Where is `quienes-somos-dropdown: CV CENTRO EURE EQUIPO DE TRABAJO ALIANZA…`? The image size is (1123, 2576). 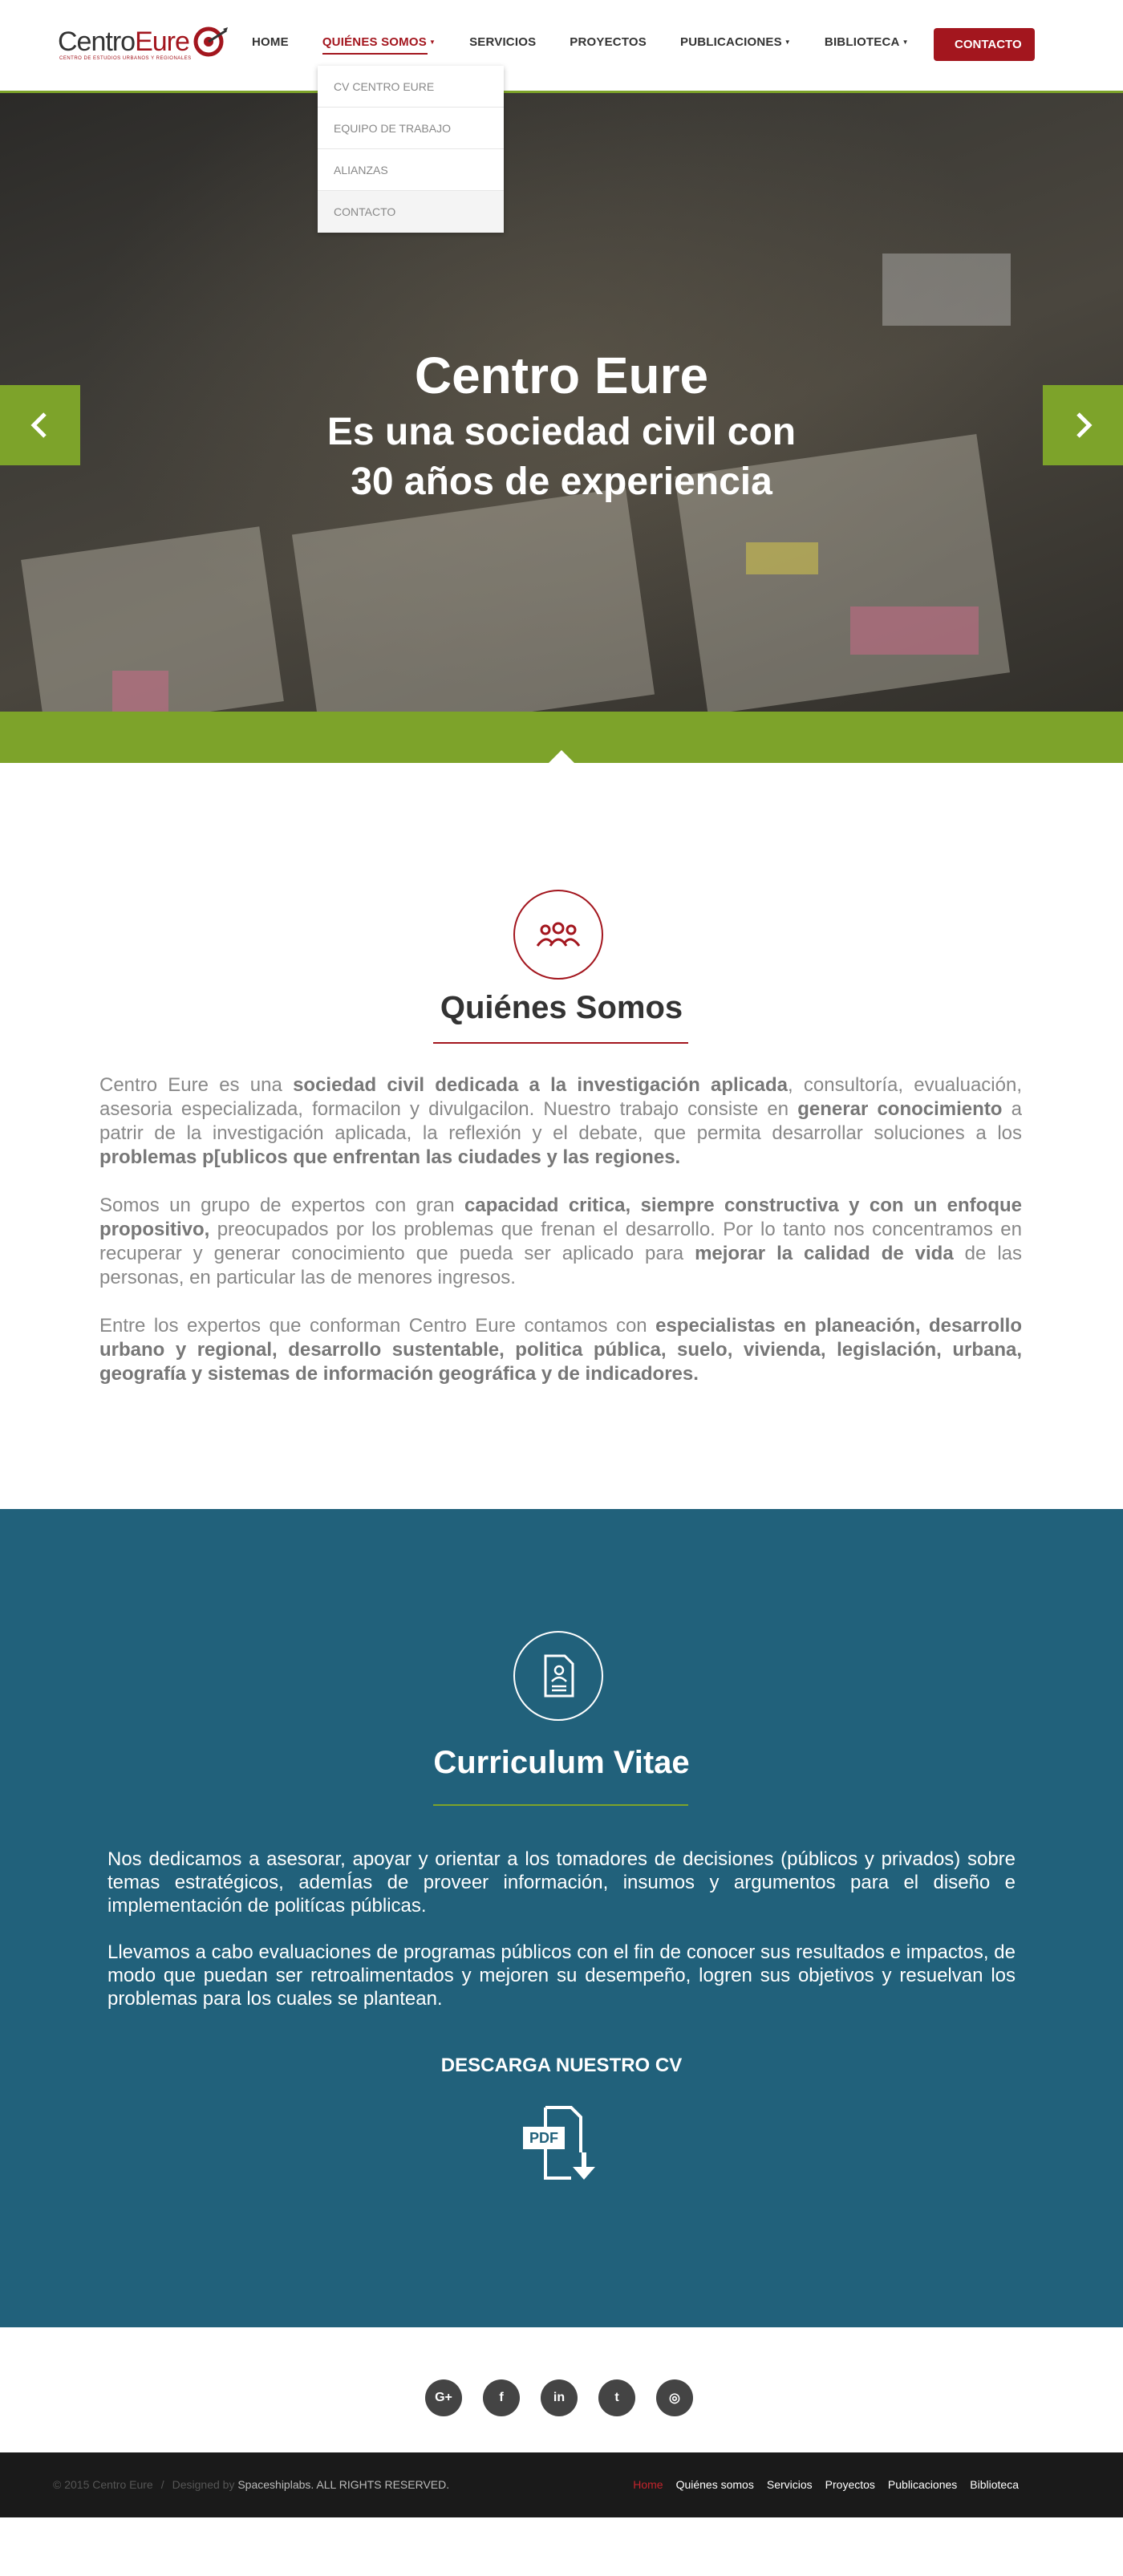
quienes-somos-dropdown: CV CENTRO EURE EQUIPO DE TRABAJO ALIANZA… is located at coordinates (411, 149).